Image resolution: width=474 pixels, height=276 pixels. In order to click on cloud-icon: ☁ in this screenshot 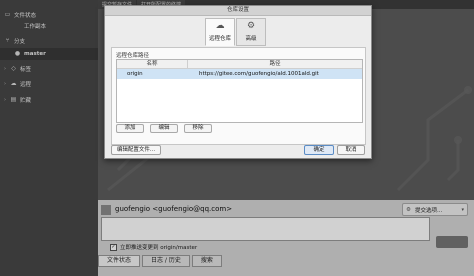, I will do `click(220, 26)`.